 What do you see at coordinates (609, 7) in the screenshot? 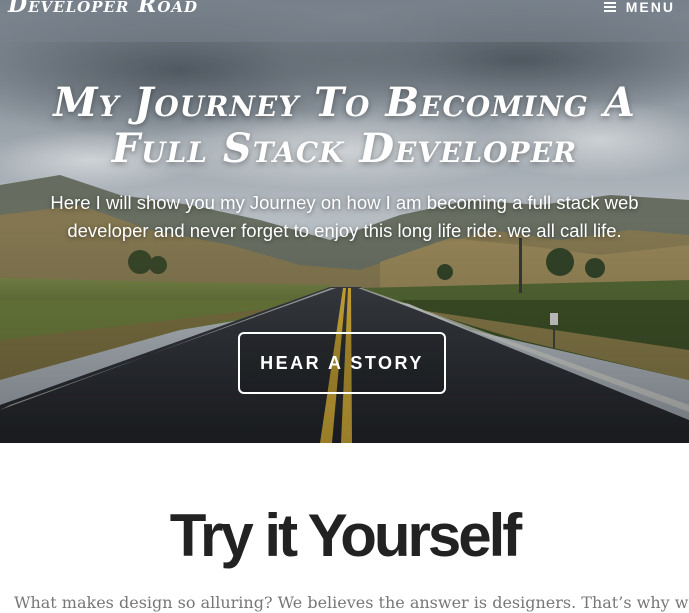
I see `hamburger-icon` at bounding box center [609, 7].